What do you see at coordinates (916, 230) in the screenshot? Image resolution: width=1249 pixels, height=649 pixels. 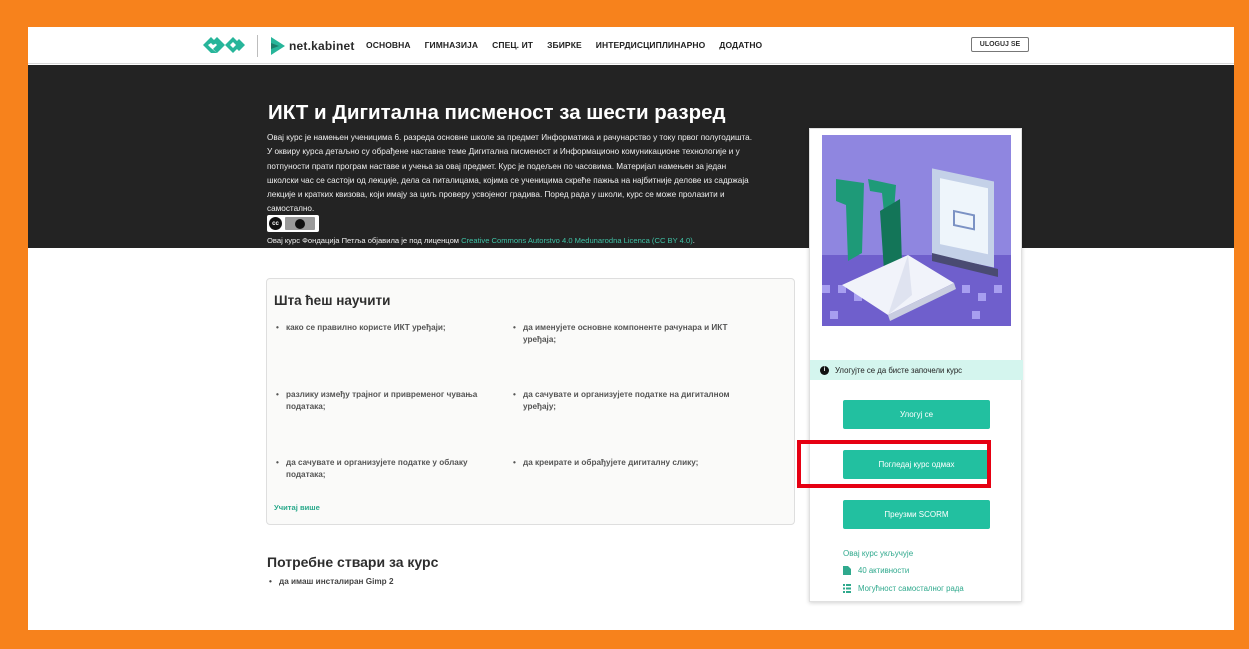 I see `course-thumbnail` at bounding box center [916, 230].